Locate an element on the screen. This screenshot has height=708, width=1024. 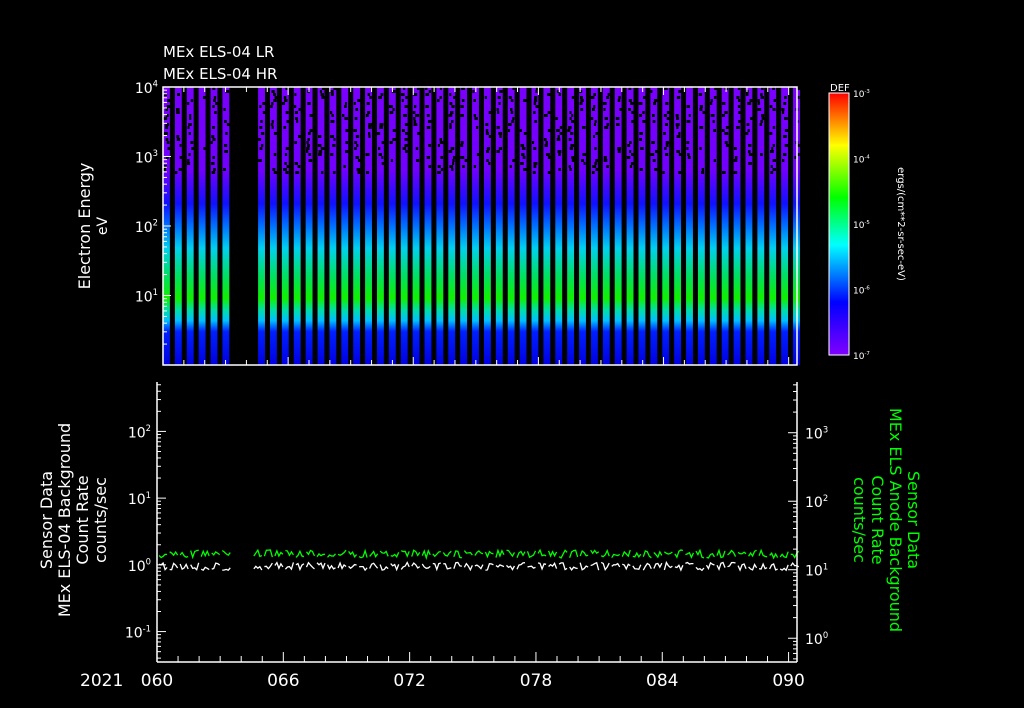
left-ylabel-line-2: MEx ELS-04 Background is located at coordinates (64, 520).